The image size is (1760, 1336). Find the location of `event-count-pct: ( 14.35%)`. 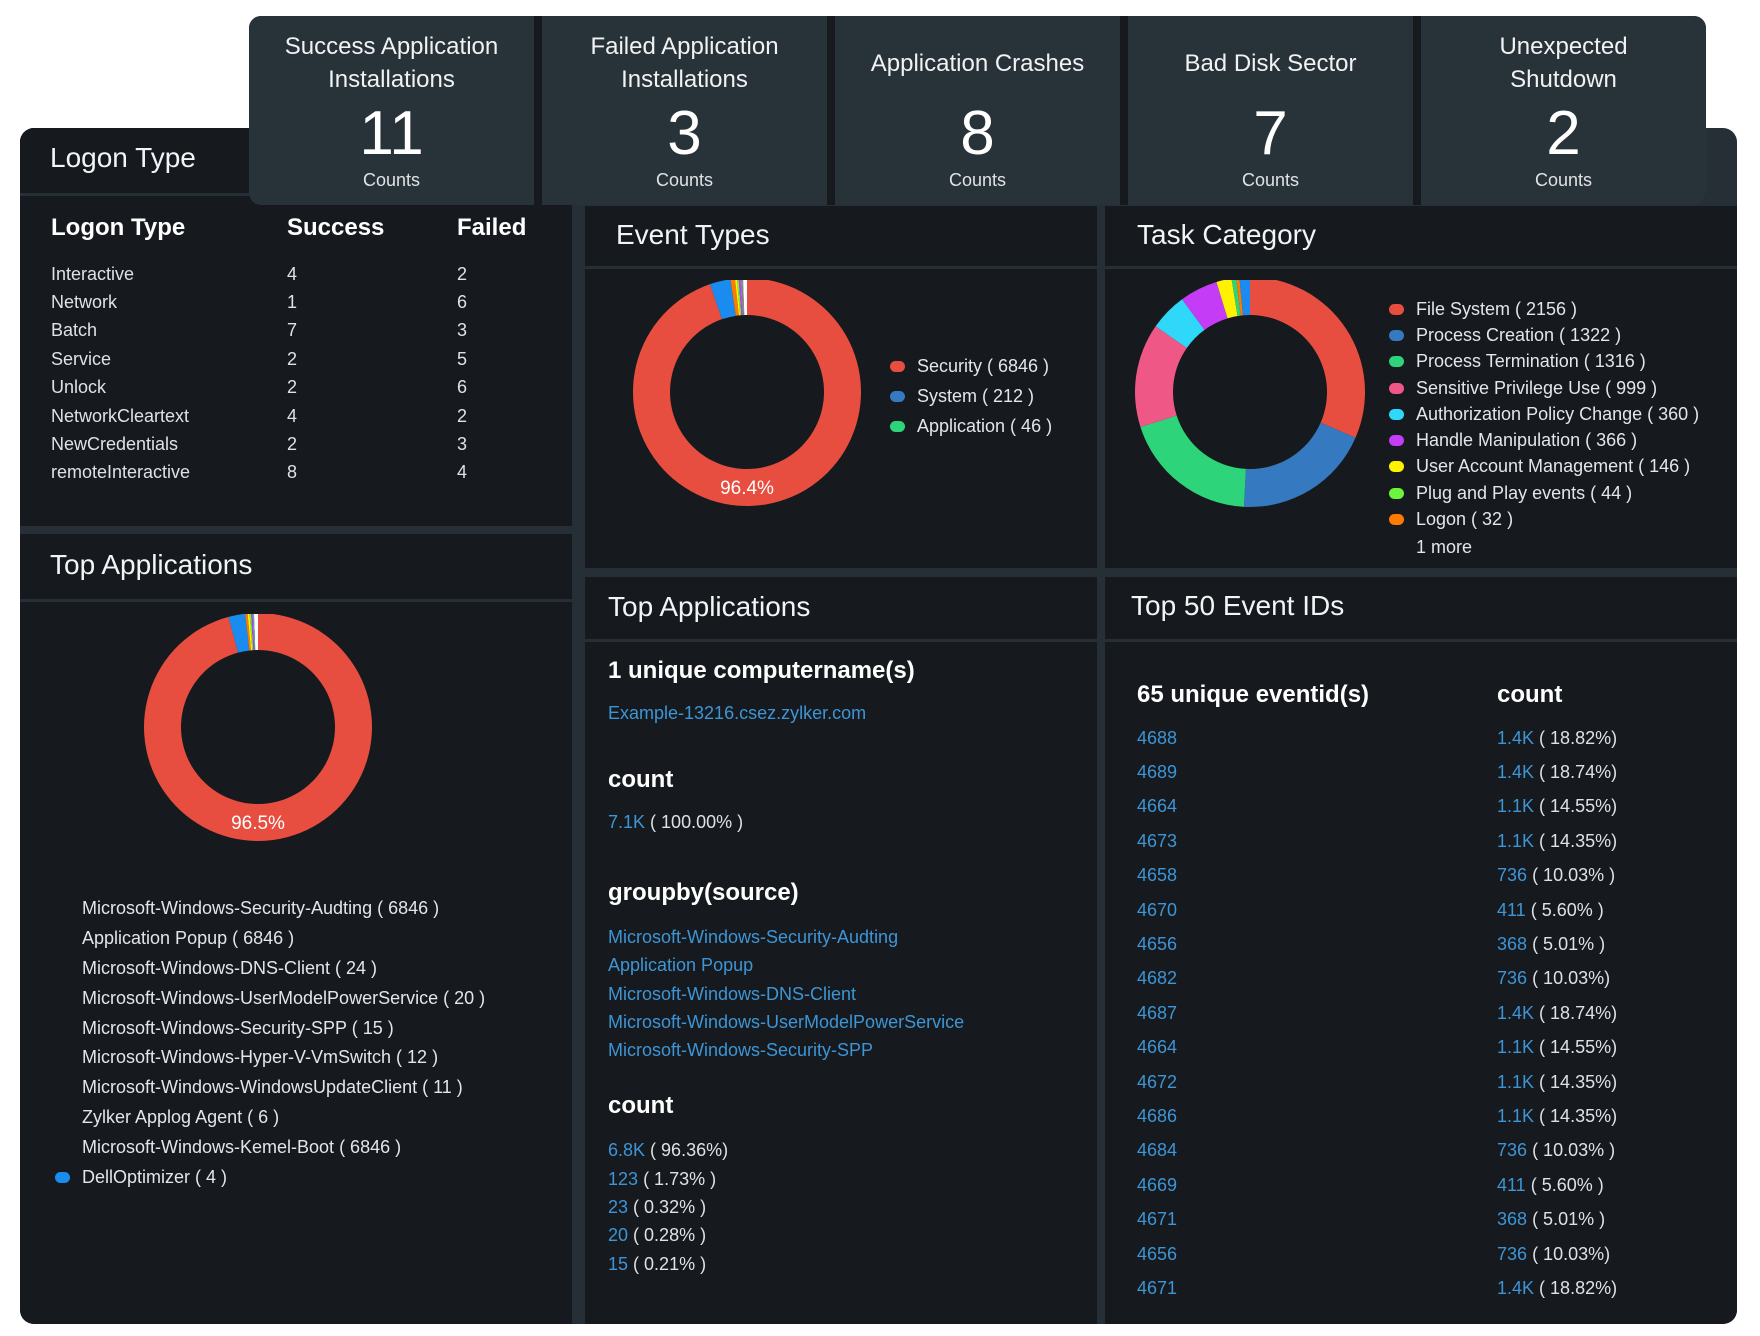

event-count-pct: ( 14.35%) is located at coordinates (1578, 1081).